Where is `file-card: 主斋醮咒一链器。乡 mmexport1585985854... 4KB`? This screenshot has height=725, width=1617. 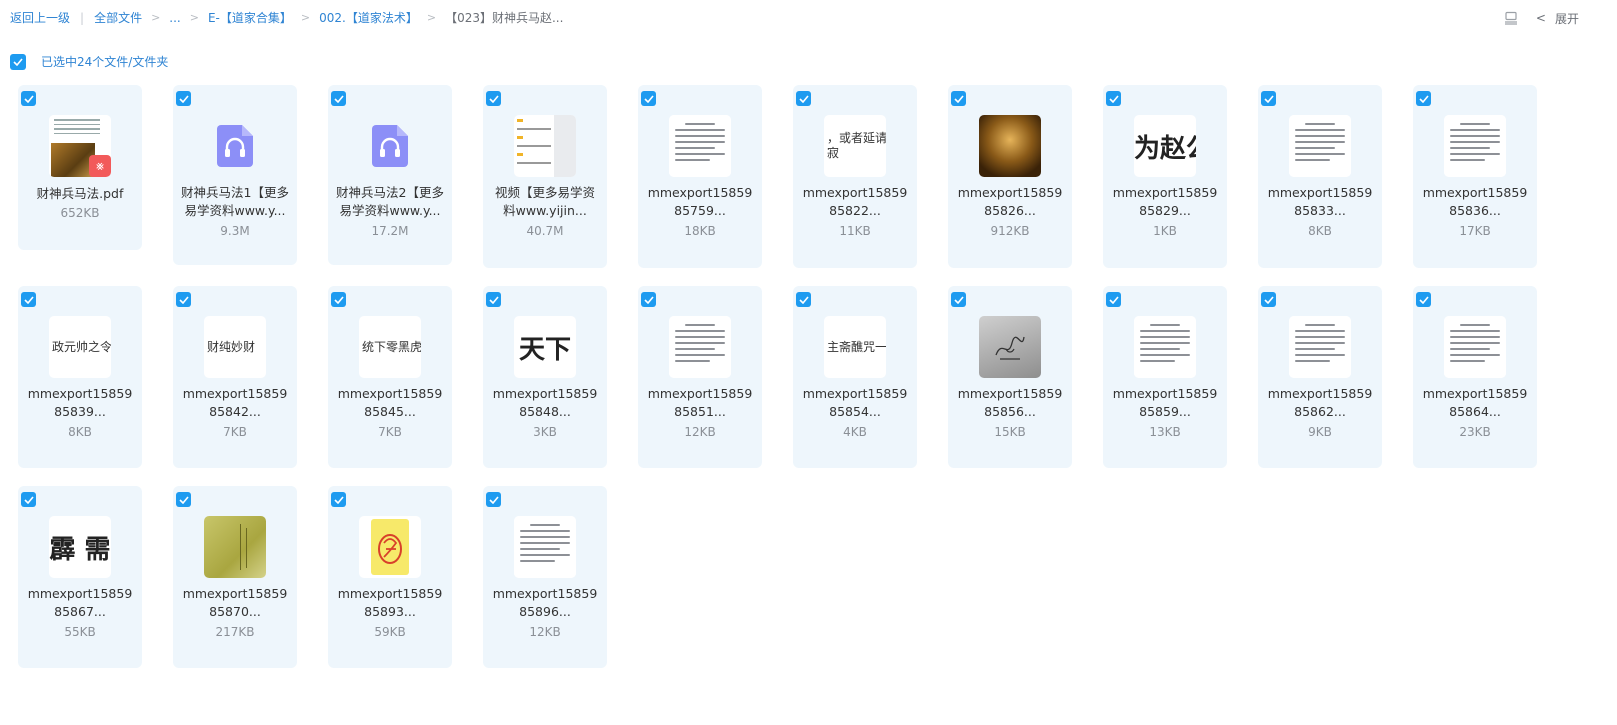 file-card: 主斋醮咒一链器。乡 mmexport1585985854... 4KB is located at coordinates (855, 377).